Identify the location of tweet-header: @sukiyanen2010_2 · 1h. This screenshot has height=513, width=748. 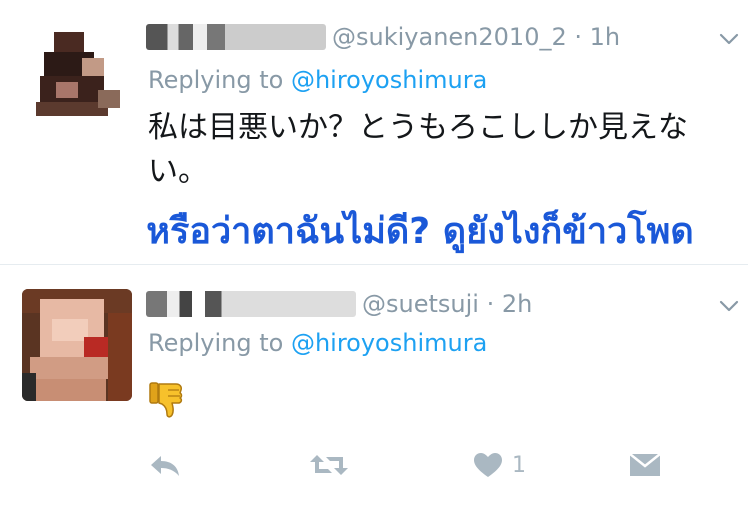
(383, 36).